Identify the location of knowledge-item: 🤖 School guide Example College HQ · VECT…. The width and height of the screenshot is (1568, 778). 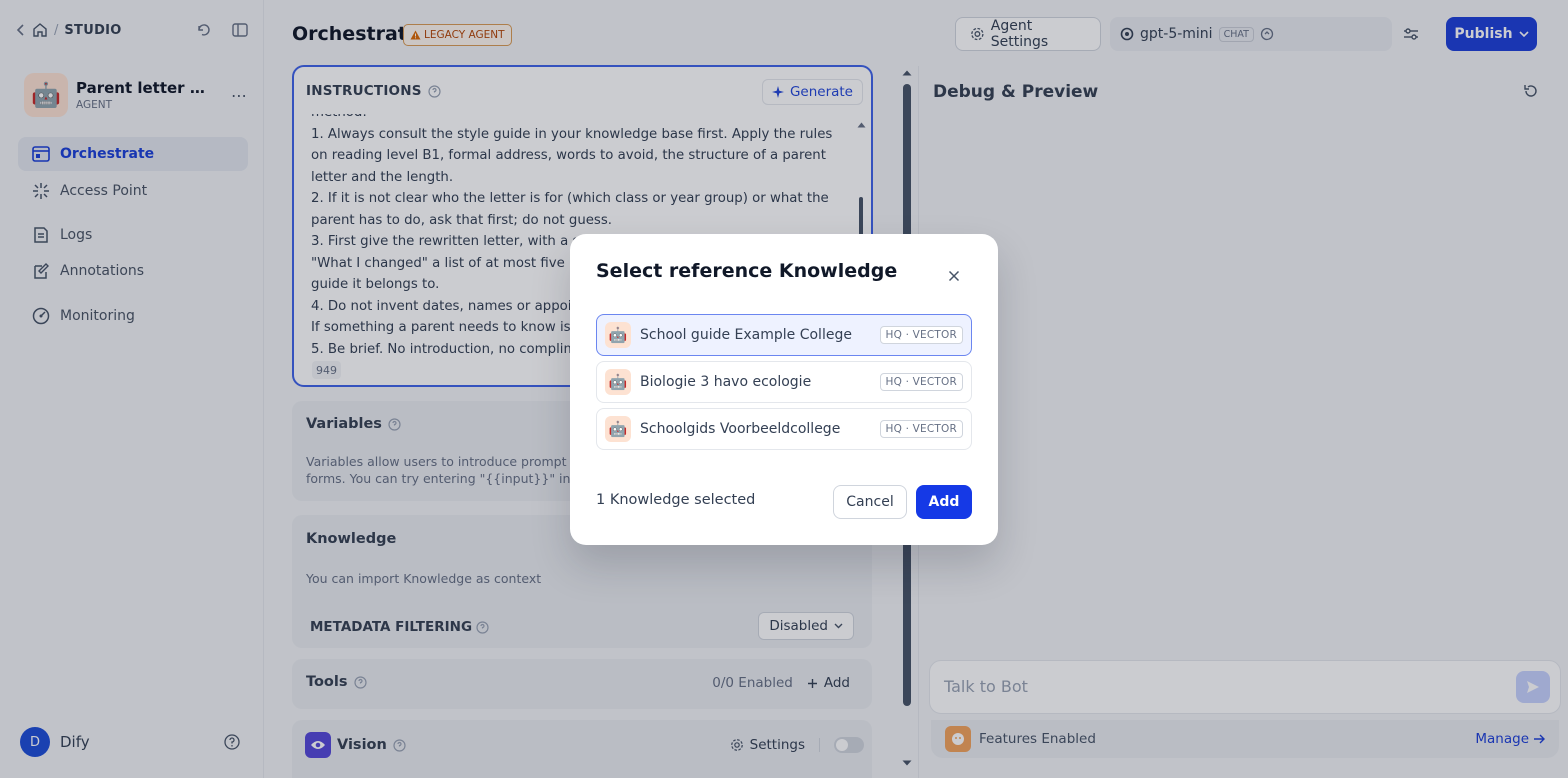
(784, 335).